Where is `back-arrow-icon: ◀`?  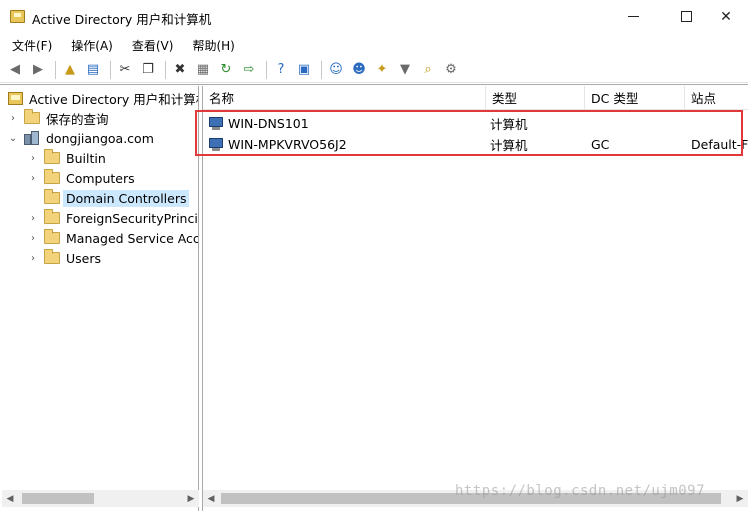 back-arrow-icon: ◀ is located at coordinates (15, 70).